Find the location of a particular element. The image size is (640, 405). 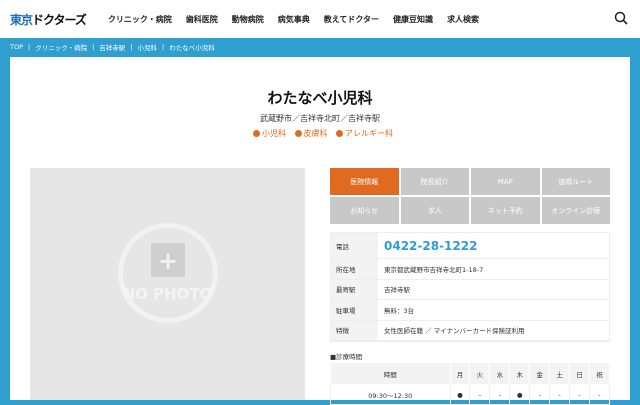

department-tags: 小児科 皮膚科 アレルギー科 is located at coordinates (320, 133).